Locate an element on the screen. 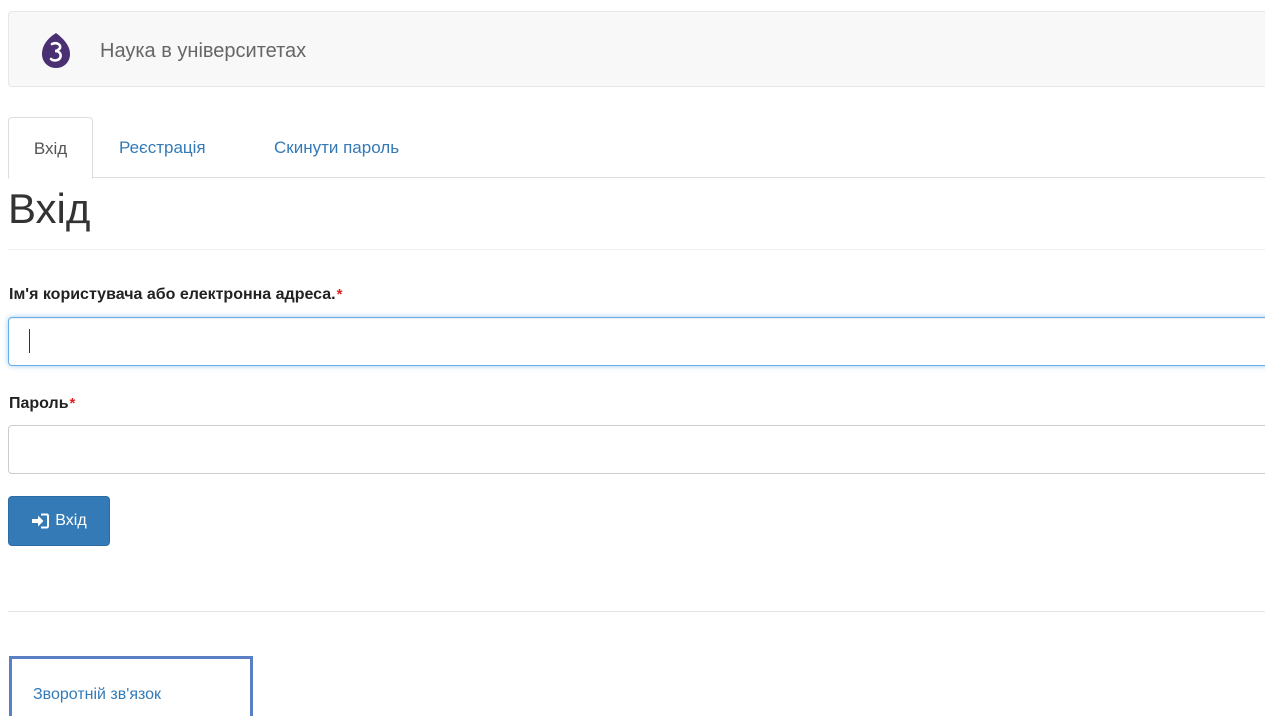 Image resolution: width=1265 pixels, height=716 pixels. brand-title: Наука в університетах is located at coordinates (203, 51).